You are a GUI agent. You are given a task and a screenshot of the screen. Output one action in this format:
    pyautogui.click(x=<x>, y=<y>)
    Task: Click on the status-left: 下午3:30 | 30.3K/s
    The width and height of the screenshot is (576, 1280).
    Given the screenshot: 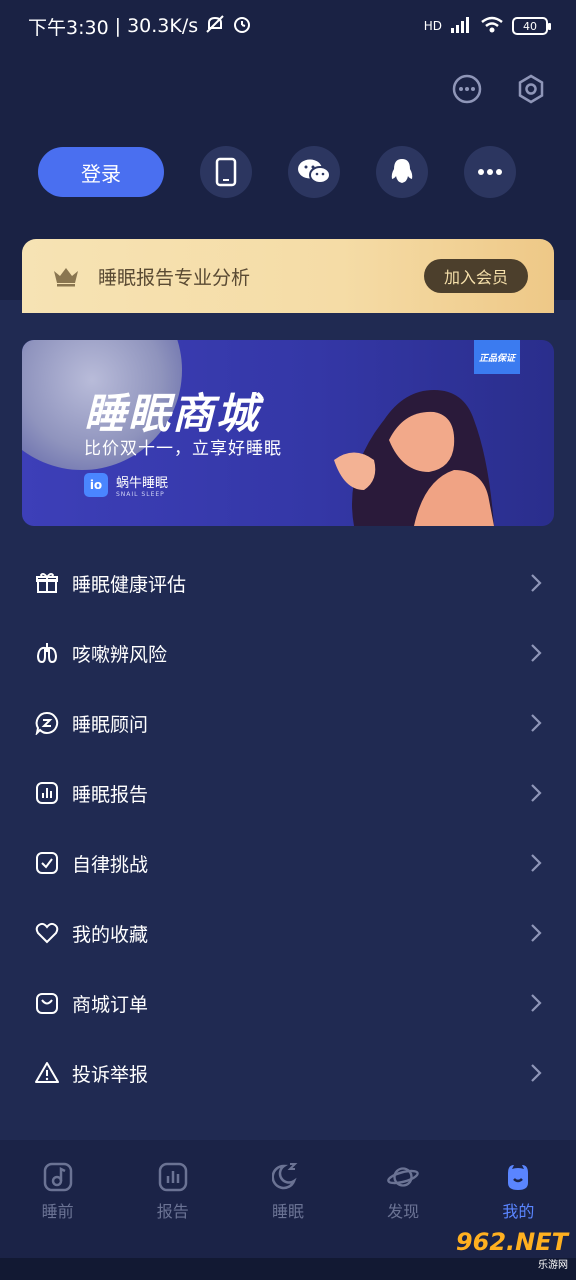 What is the action you would take?
    pyautogui.click(x=140, y=26)
    